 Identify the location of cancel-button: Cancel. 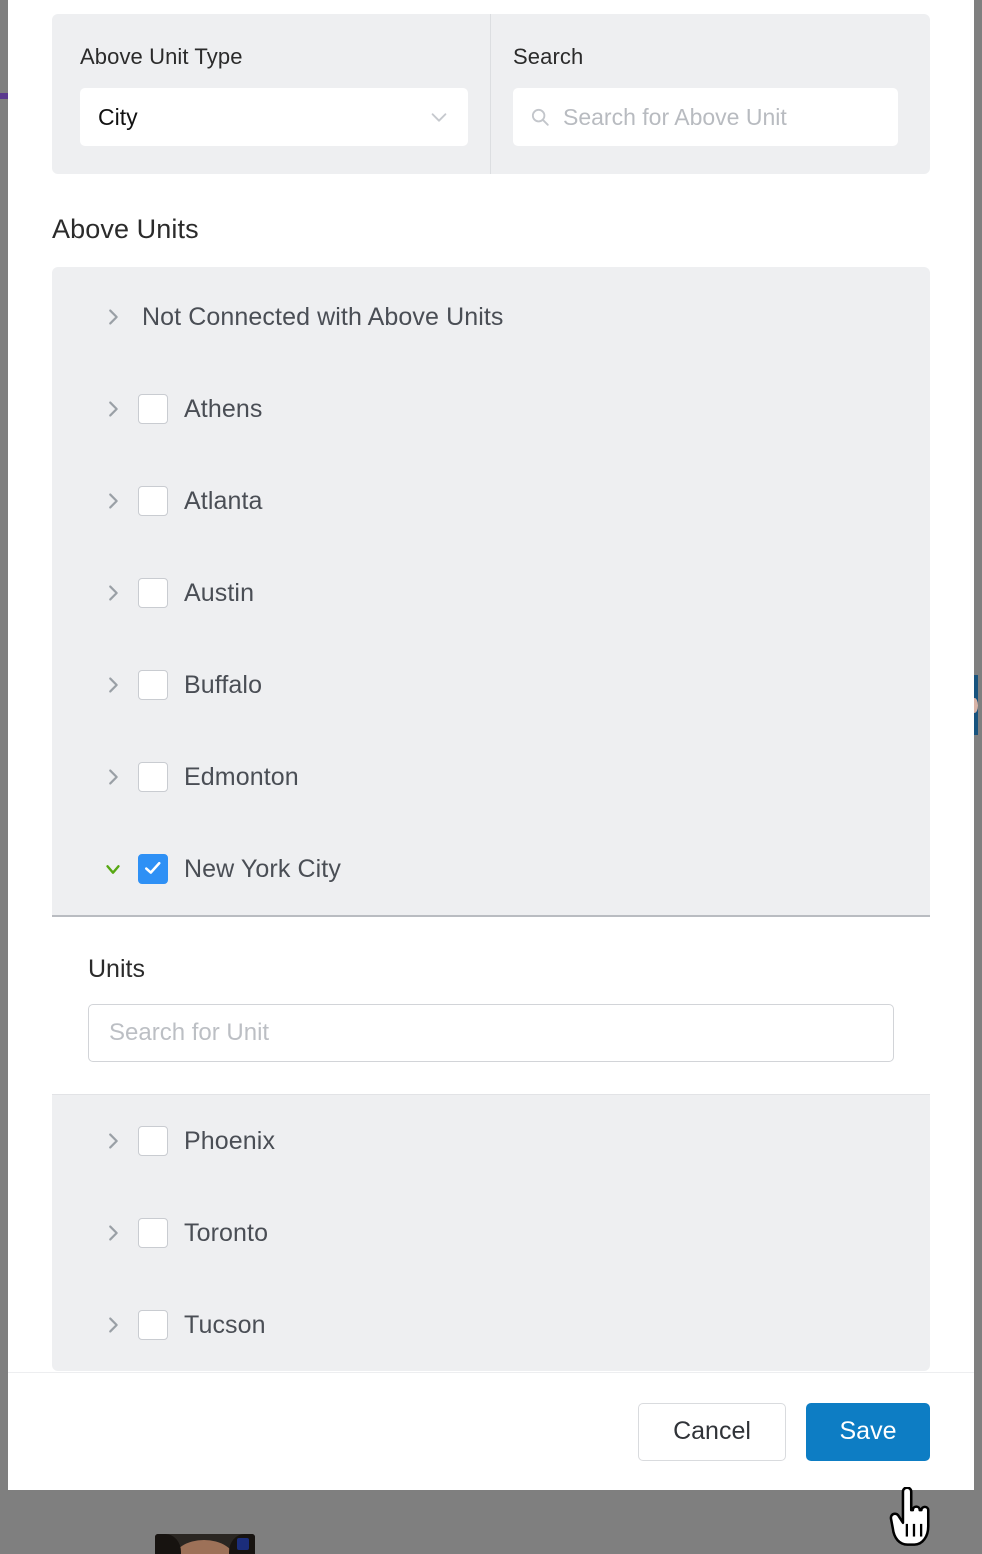
(712, 1431).